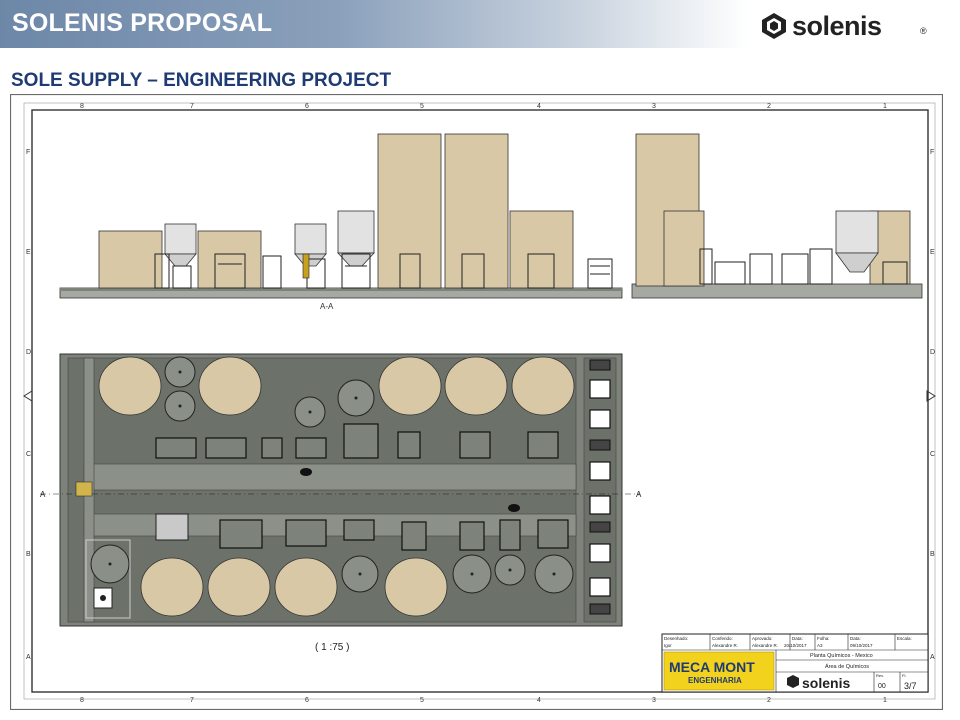 This screenshot has height=720, width=960. I want to click on title-block-header: Conferido:, so click(722, 638).